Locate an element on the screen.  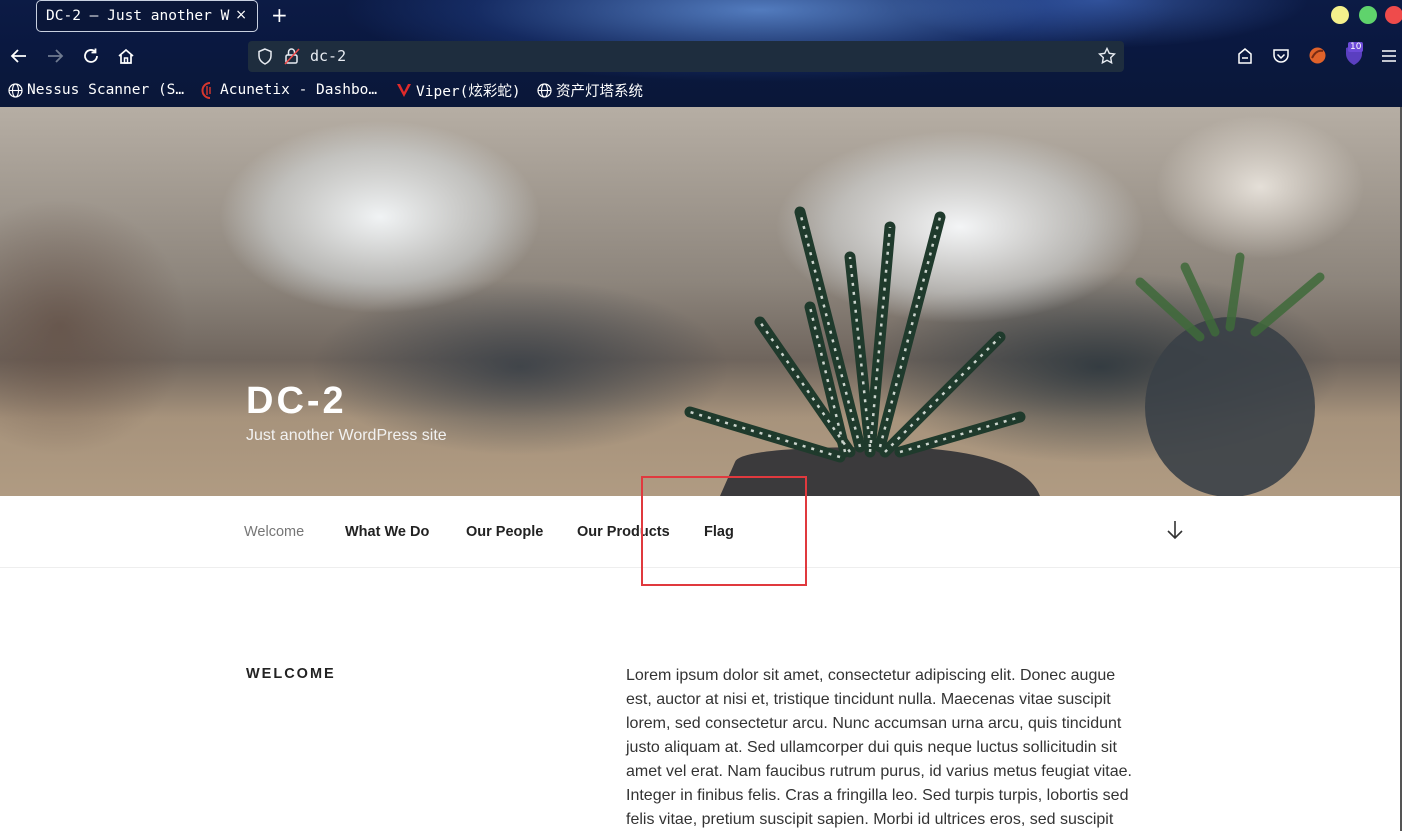
tab-close-button: × is located at coordinates (241, 15).